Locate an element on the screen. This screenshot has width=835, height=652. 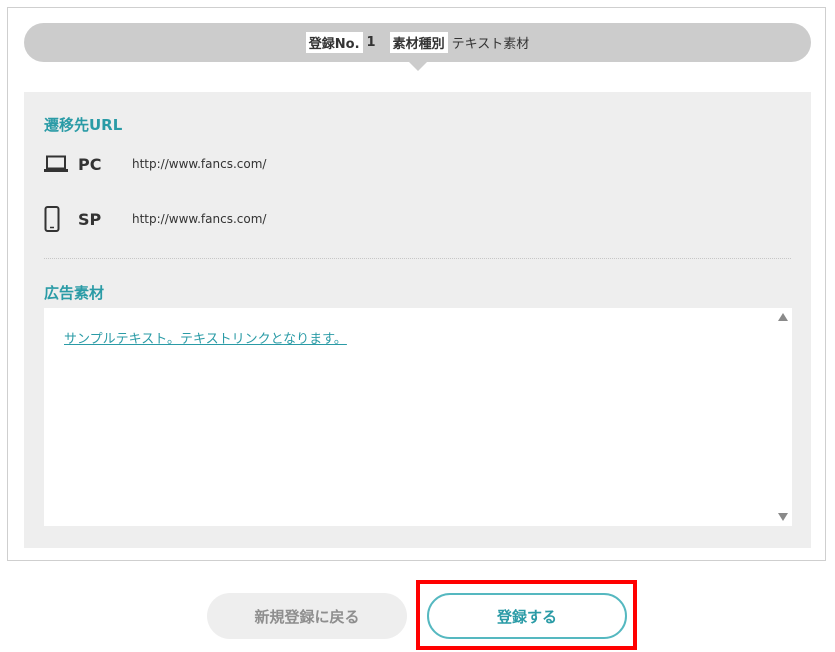
sample-text-link: サンプルテキスト。テキストリンクとなります。 is located at coordinates (205, 337).